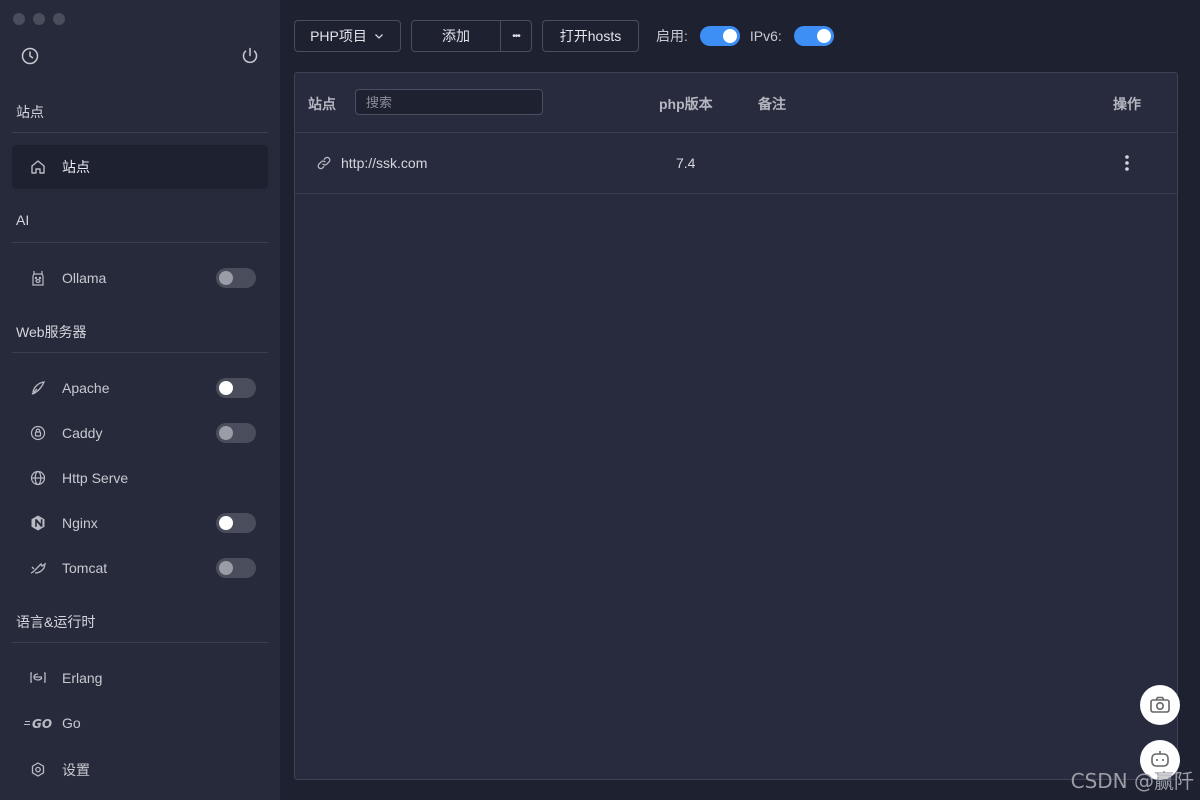 The height and width of the screenshot is (800, 1200). Describe the element at coordinates (30, 56) in the screenshot. I see `clock-icon` at that location.